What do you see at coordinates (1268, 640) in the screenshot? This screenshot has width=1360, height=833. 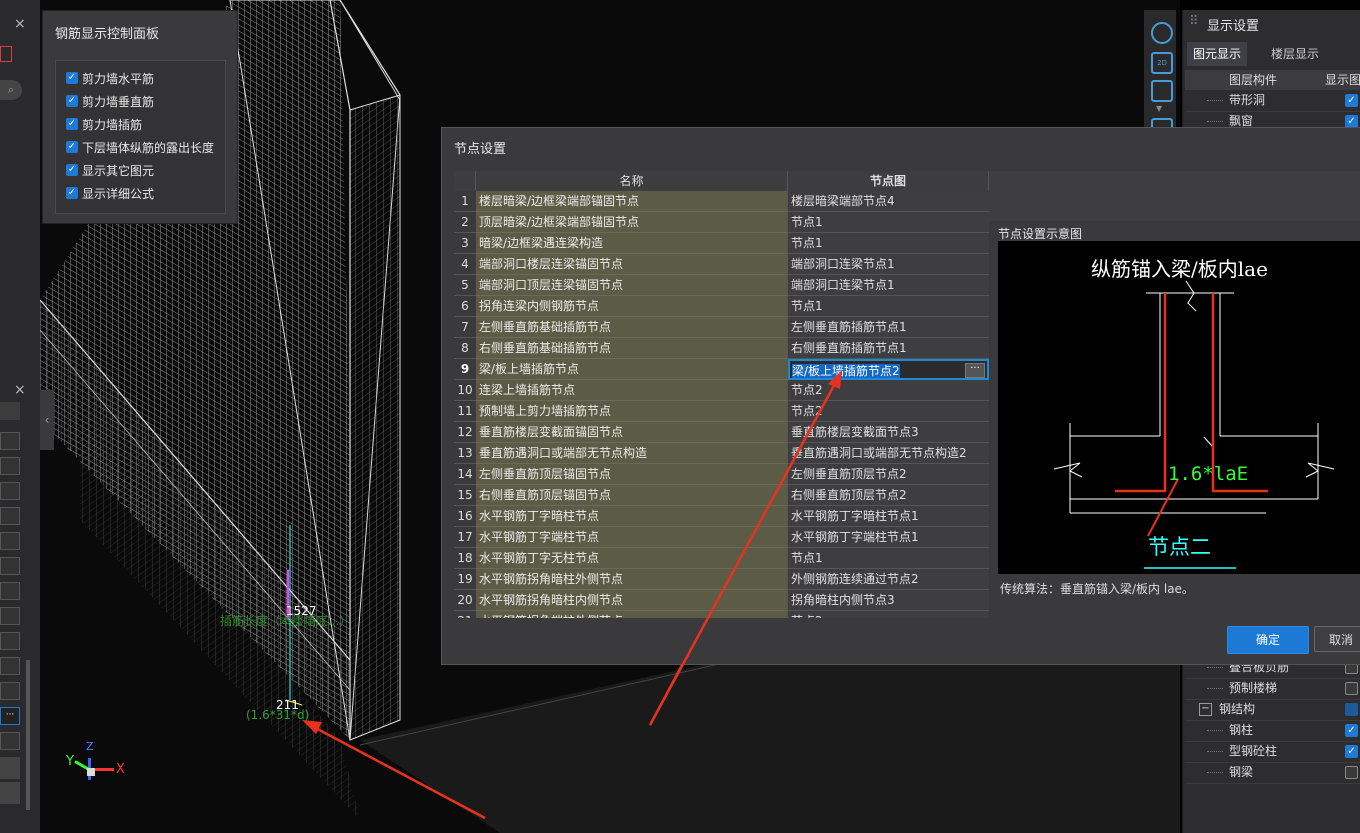 I see `ok-button: 确定` at bounding box center [1268, 640].